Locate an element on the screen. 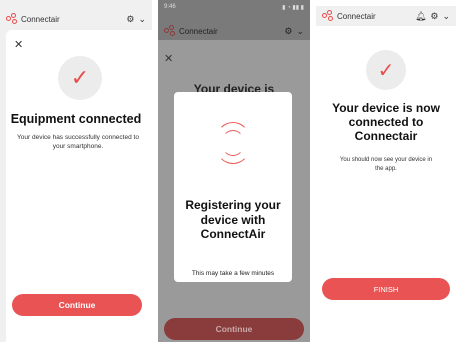 The image size is (456, 342). app-bar: Connectair ⚙ ⌄ is located at coordinates (76, 19).